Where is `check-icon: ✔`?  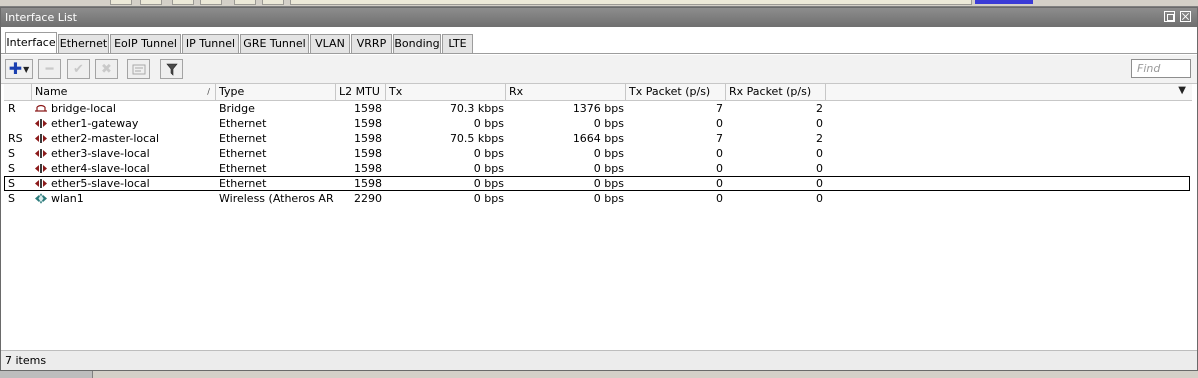
check-icon: ✔ is located at coordinates (78, 69).